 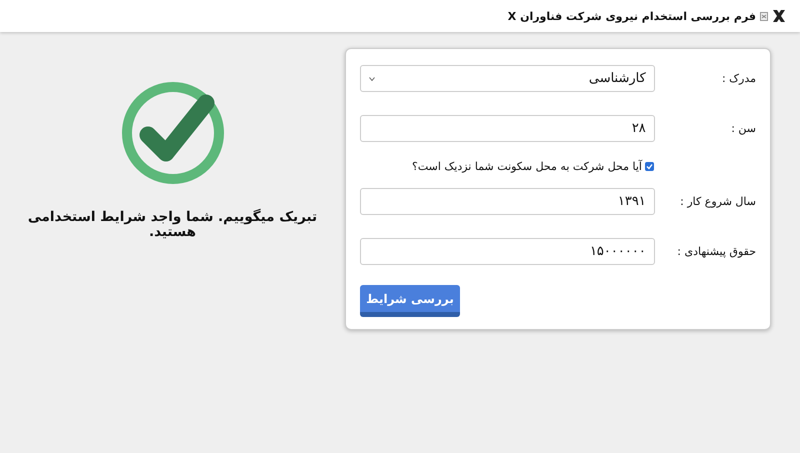 I want to click on check-conditions-button: بررسی شرایط, so click(x=410, y=301).